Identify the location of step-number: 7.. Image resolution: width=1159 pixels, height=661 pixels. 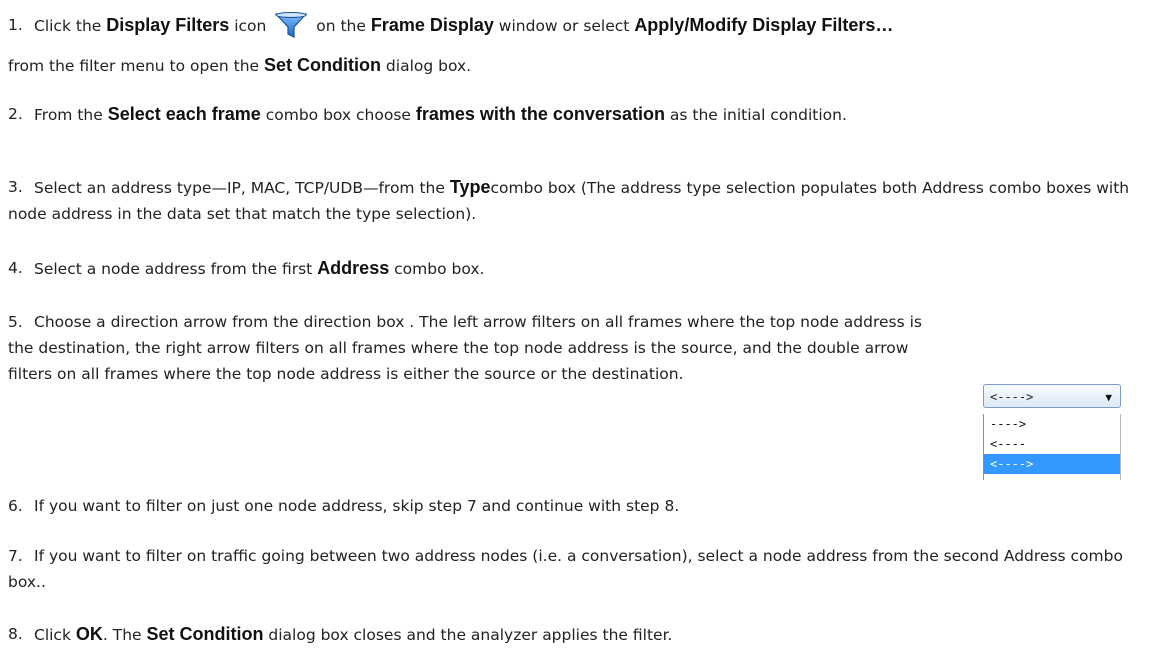
(15, 556).